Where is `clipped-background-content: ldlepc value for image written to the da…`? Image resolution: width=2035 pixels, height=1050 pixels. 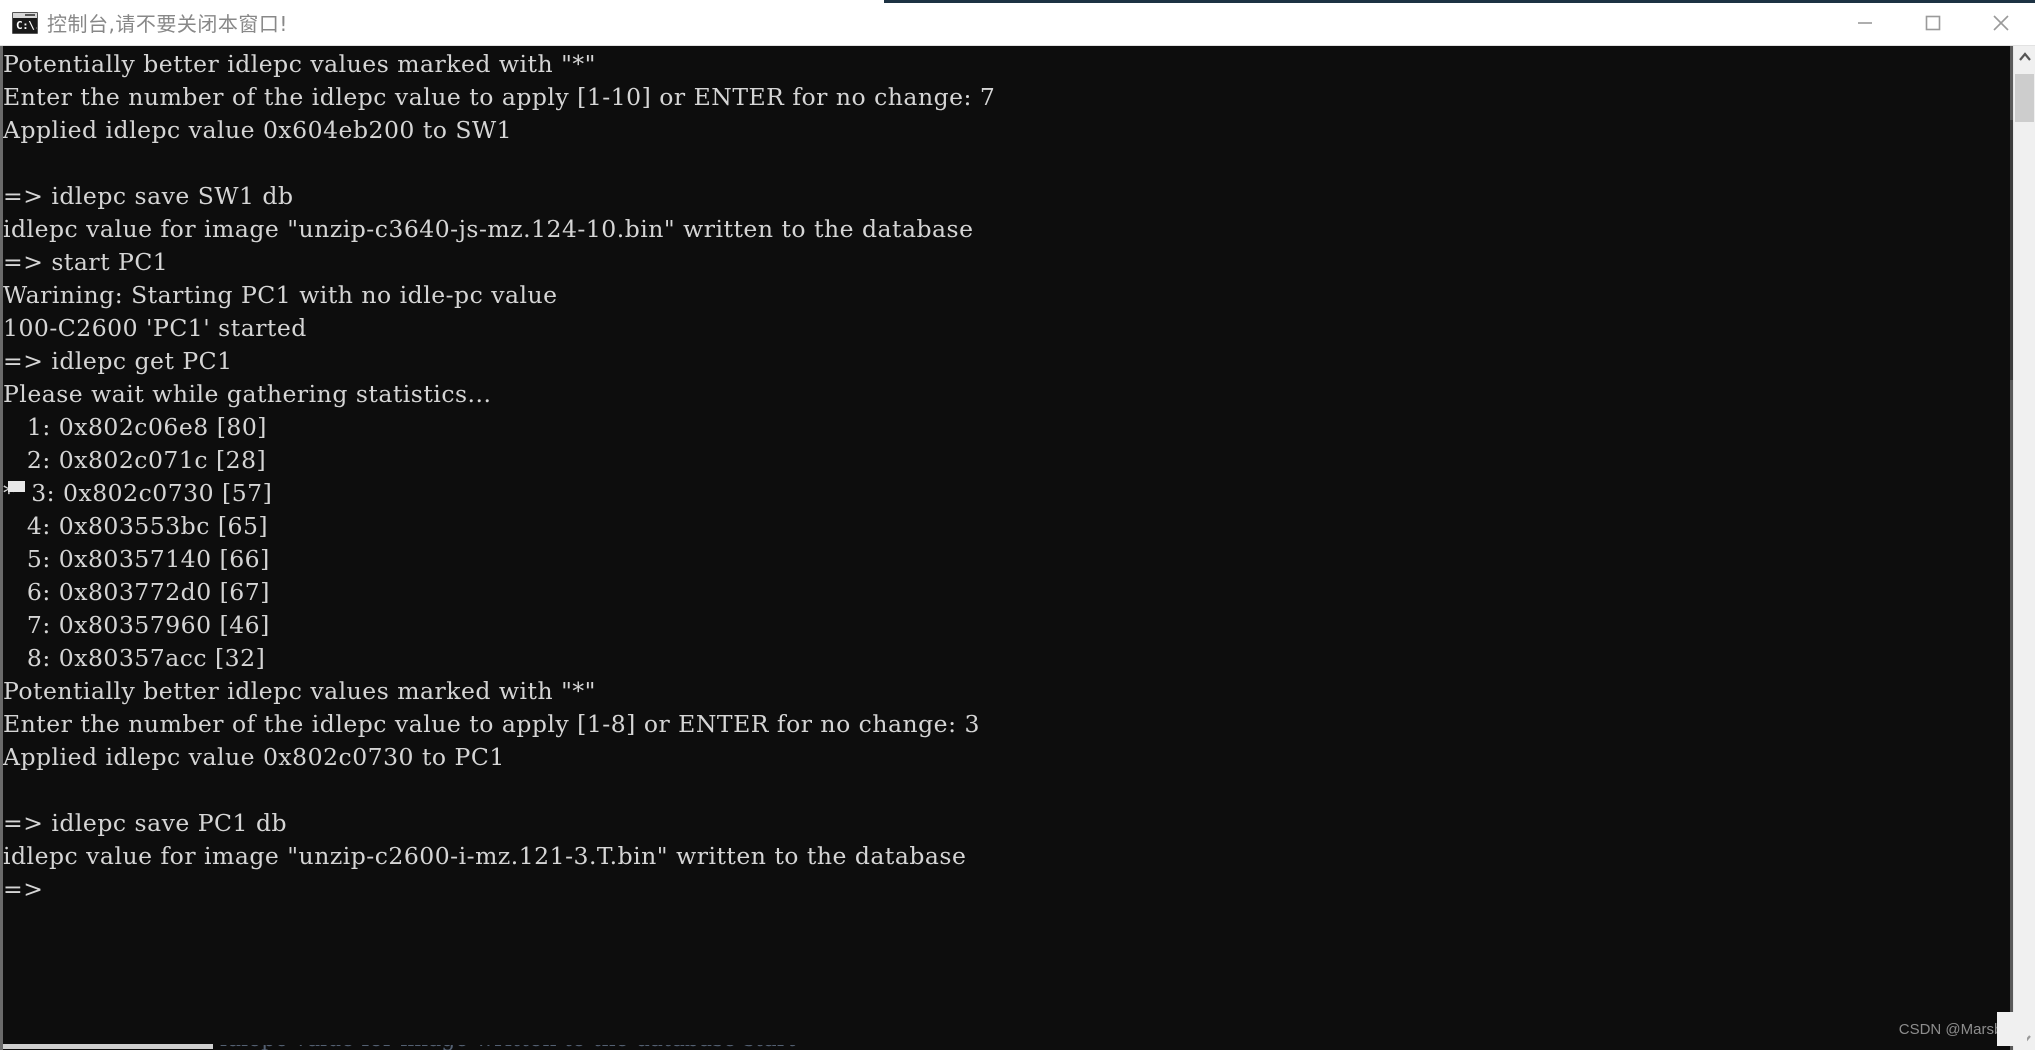 clipped-background-content: ldlepc value for image written to the da… is located at coordinates (770, 1047).